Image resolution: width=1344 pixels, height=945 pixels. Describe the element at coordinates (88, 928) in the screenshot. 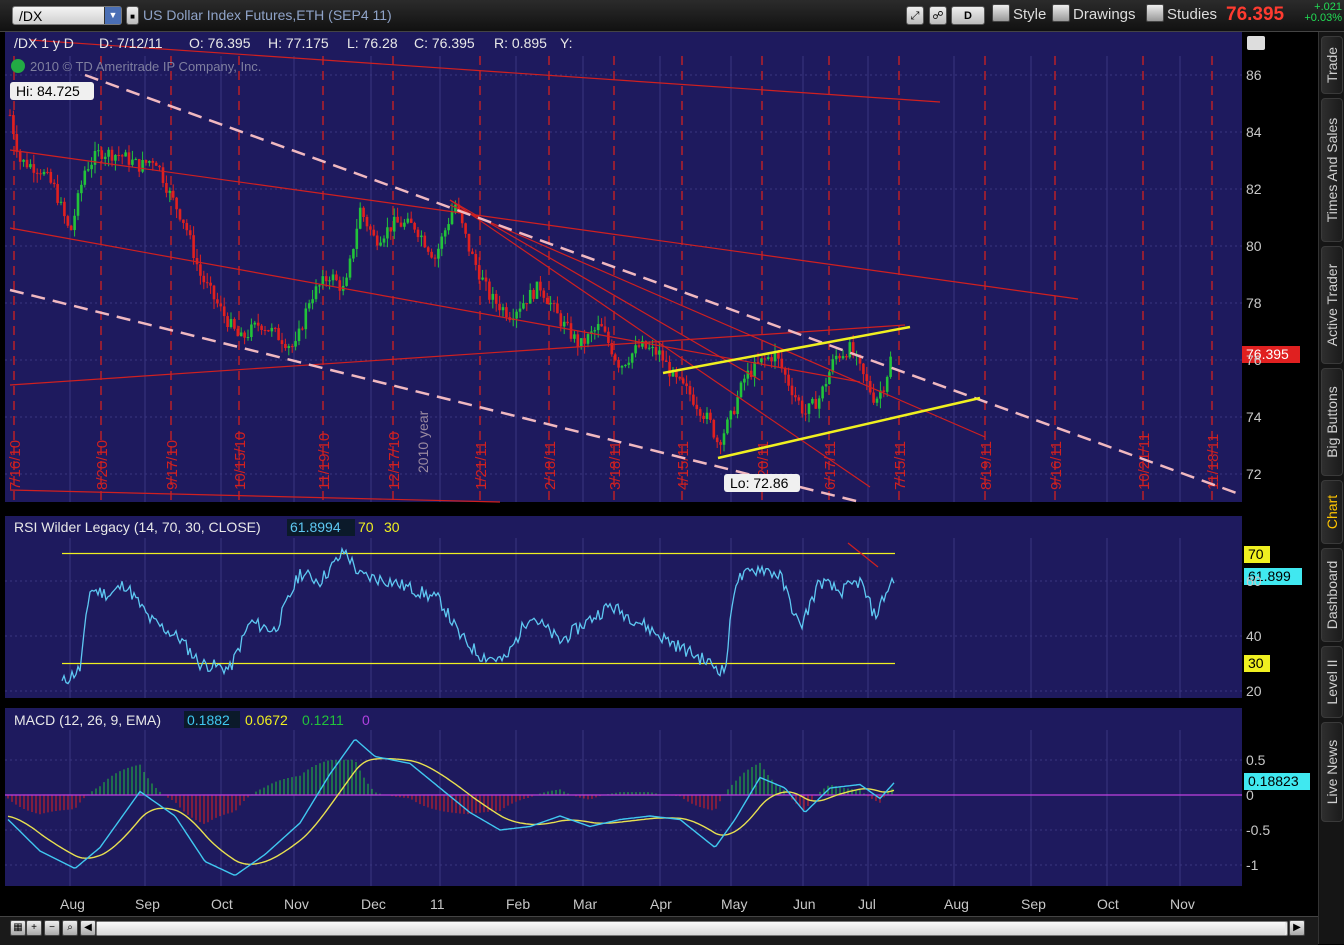

I see `scroll-left-icon: ◀` at that location.